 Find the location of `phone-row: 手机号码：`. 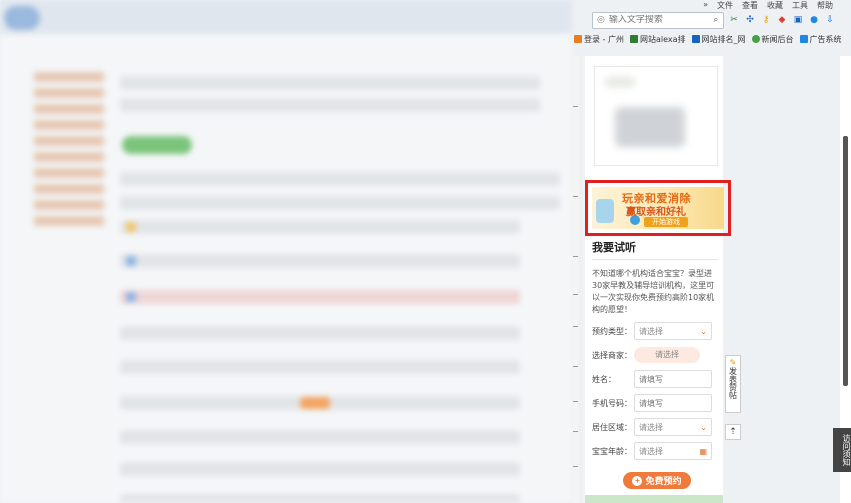

phone-row: 手机号码： is located at coordinates (655, 403).